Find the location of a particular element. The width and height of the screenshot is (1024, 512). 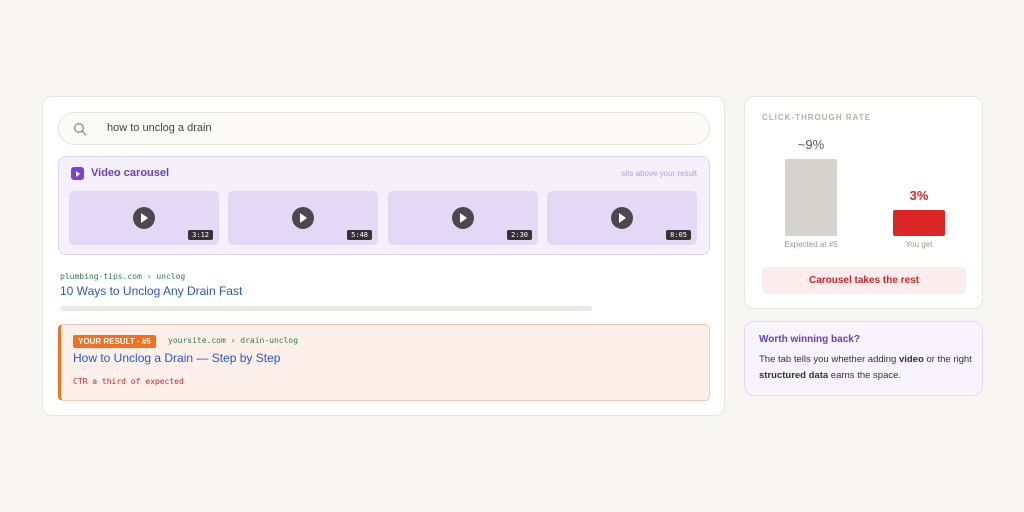

search-query: how to unclog a drain is located at coordinates (159, 128).